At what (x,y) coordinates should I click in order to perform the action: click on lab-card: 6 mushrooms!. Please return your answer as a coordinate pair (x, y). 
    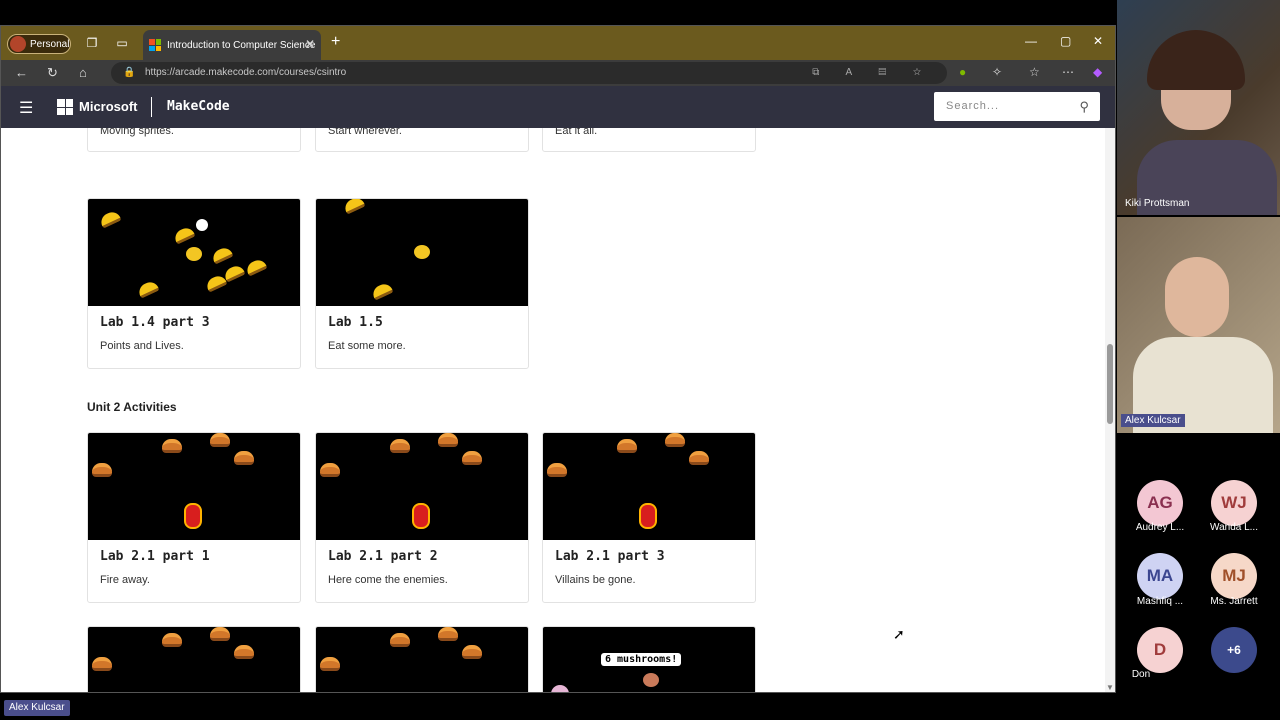
    Looking at the image, I should click on (649, 659).